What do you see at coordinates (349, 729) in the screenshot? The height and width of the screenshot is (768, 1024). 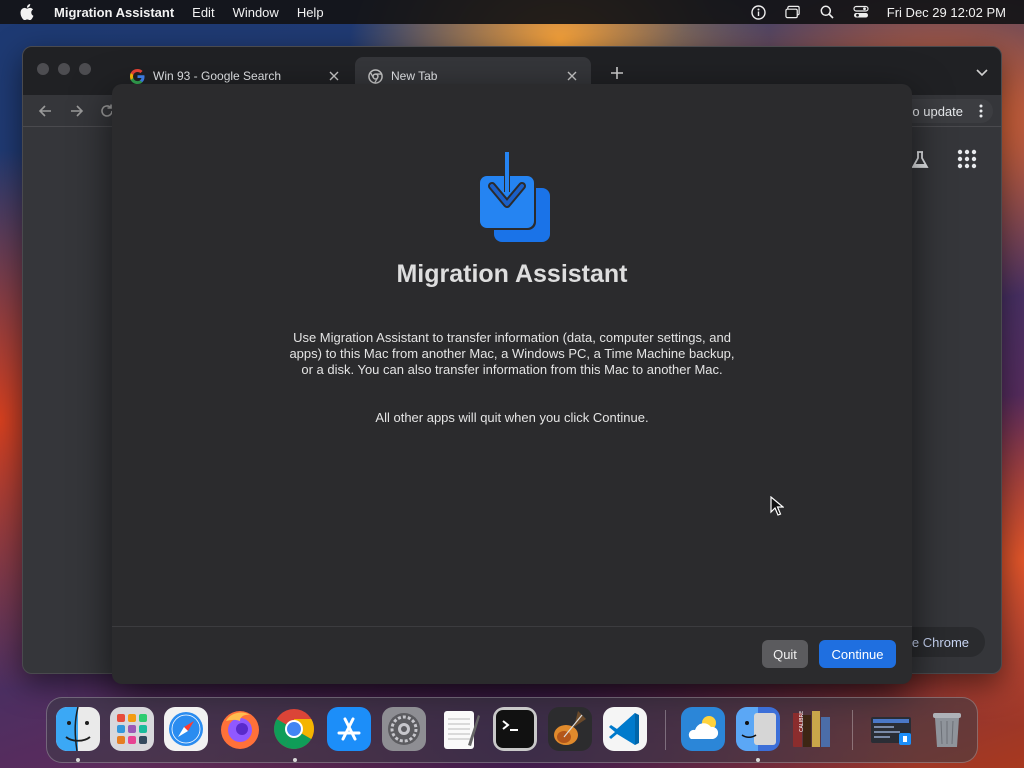 I see `dock-app-store-icon` at bounding box center [349, 729].